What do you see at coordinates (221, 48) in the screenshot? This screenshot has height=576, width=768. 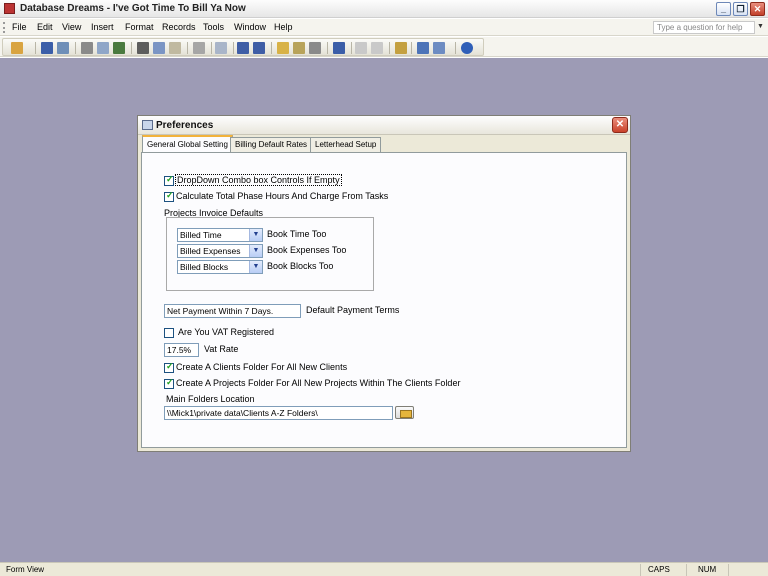 I see `hyperlink-icon` at bounding box center [221, 48].